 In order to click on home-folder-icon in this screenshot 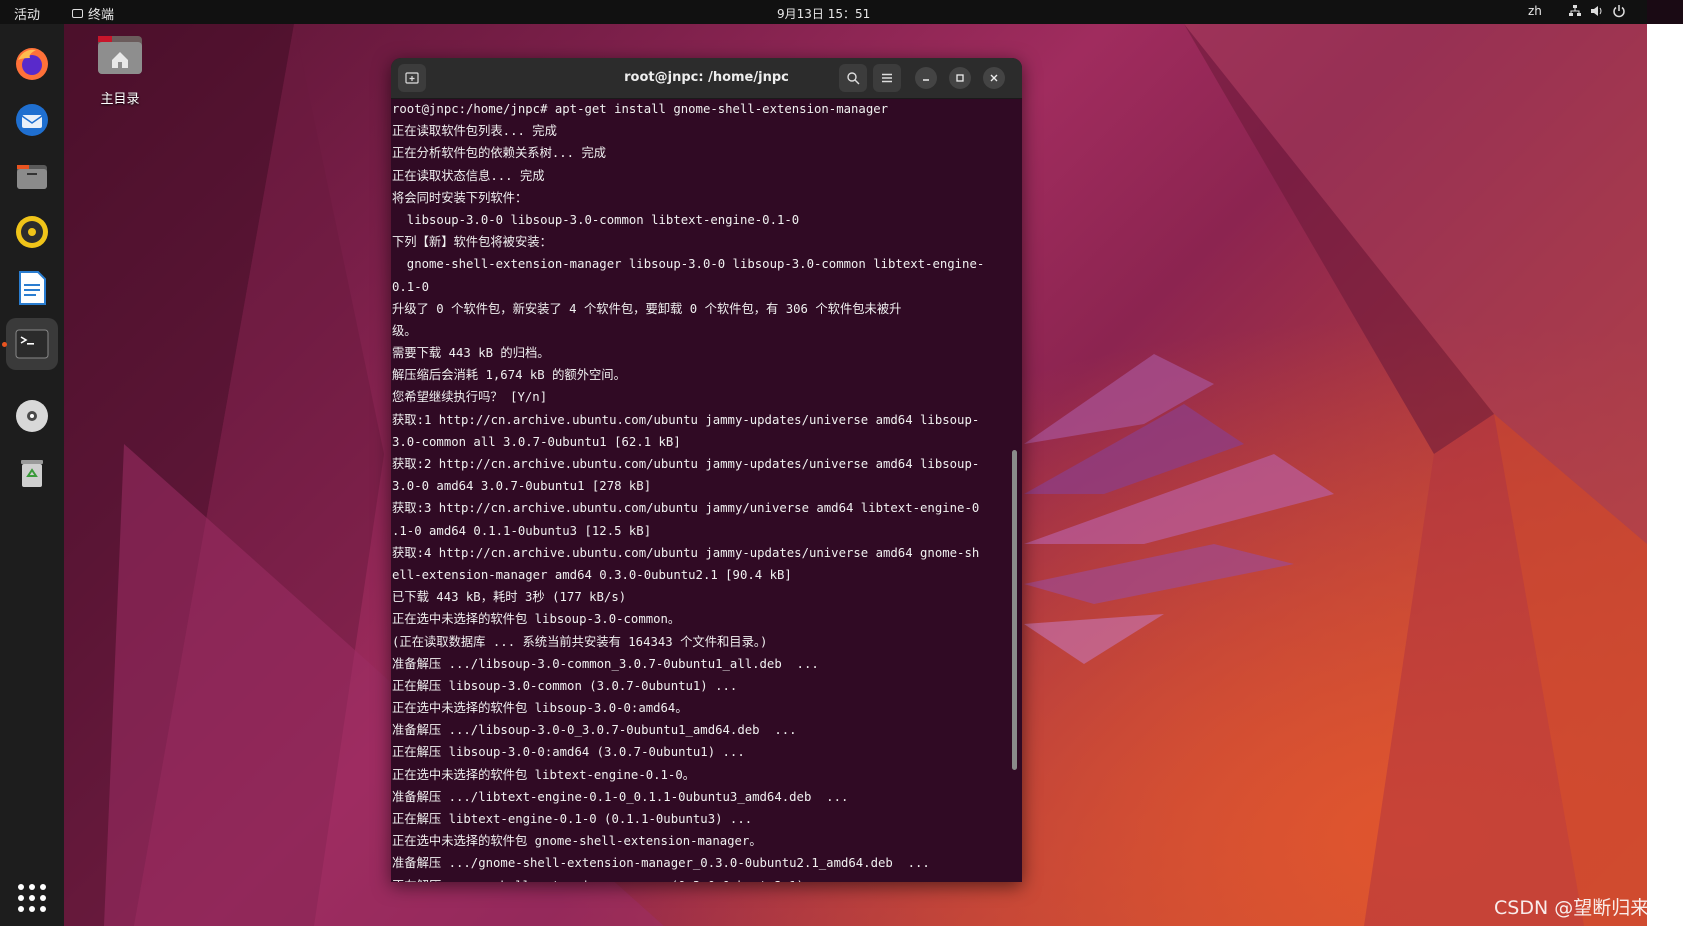, I will do `click(120, 55)`.